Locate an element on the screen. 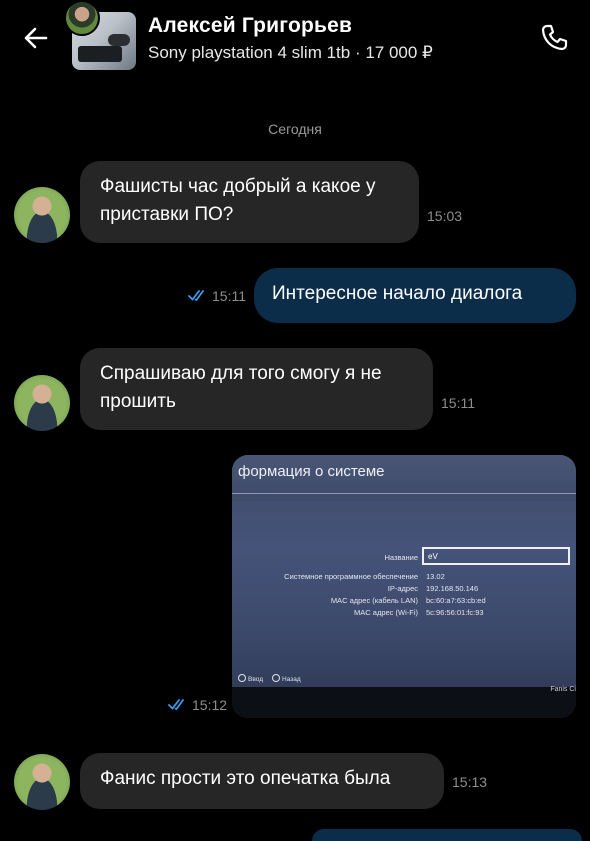 The image size is (590, 841). date-separator: Сегодня is located at coordinates (295, 129).